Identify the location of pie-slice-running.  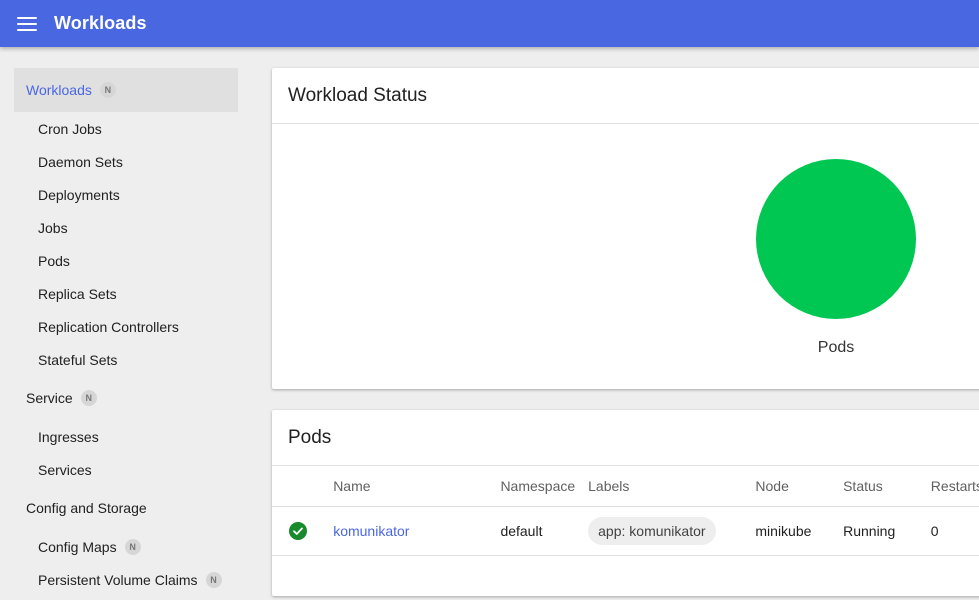
(836, 239).